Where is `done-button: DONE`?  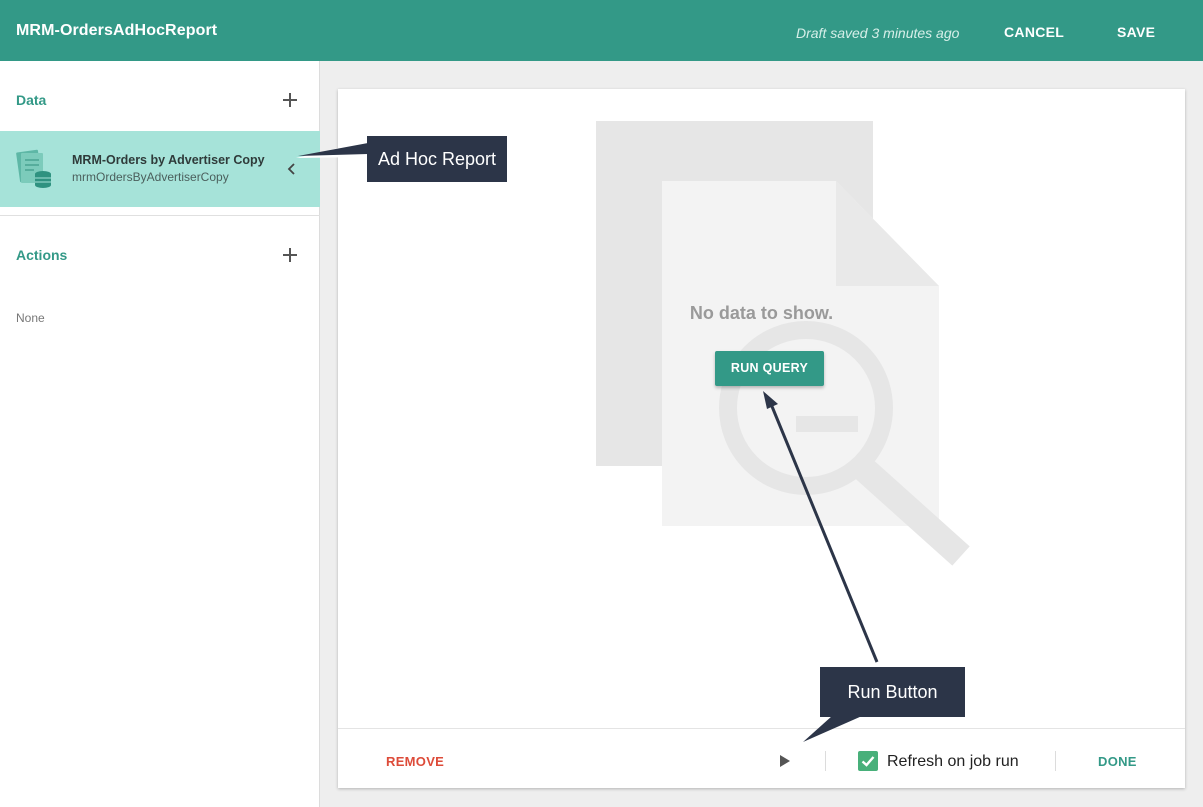
done-button: DONE is located at coordinates (1117, 761).